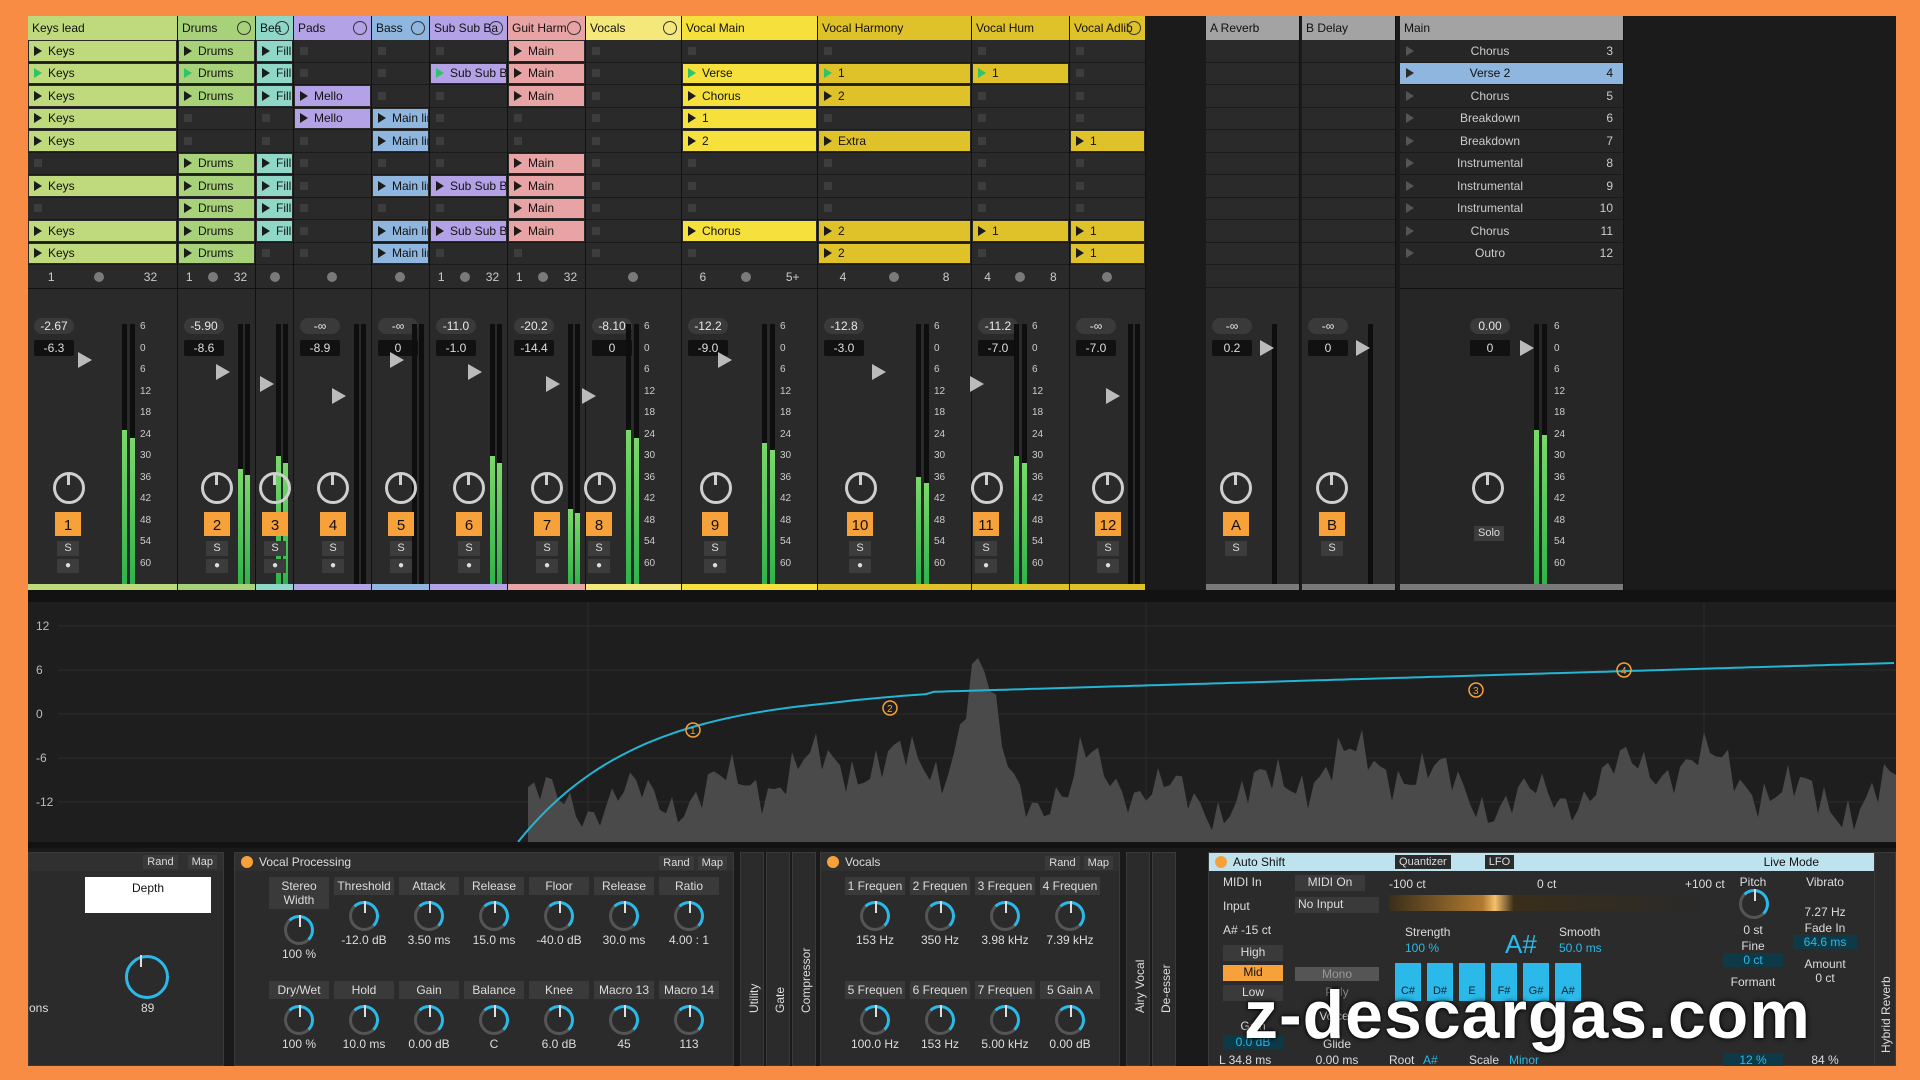 The width and height of the screenshot is (1920, 1080). Describe the element at coordinates (1252, 28) in the screenshot. I see `track-header: A Reverb` at that location.